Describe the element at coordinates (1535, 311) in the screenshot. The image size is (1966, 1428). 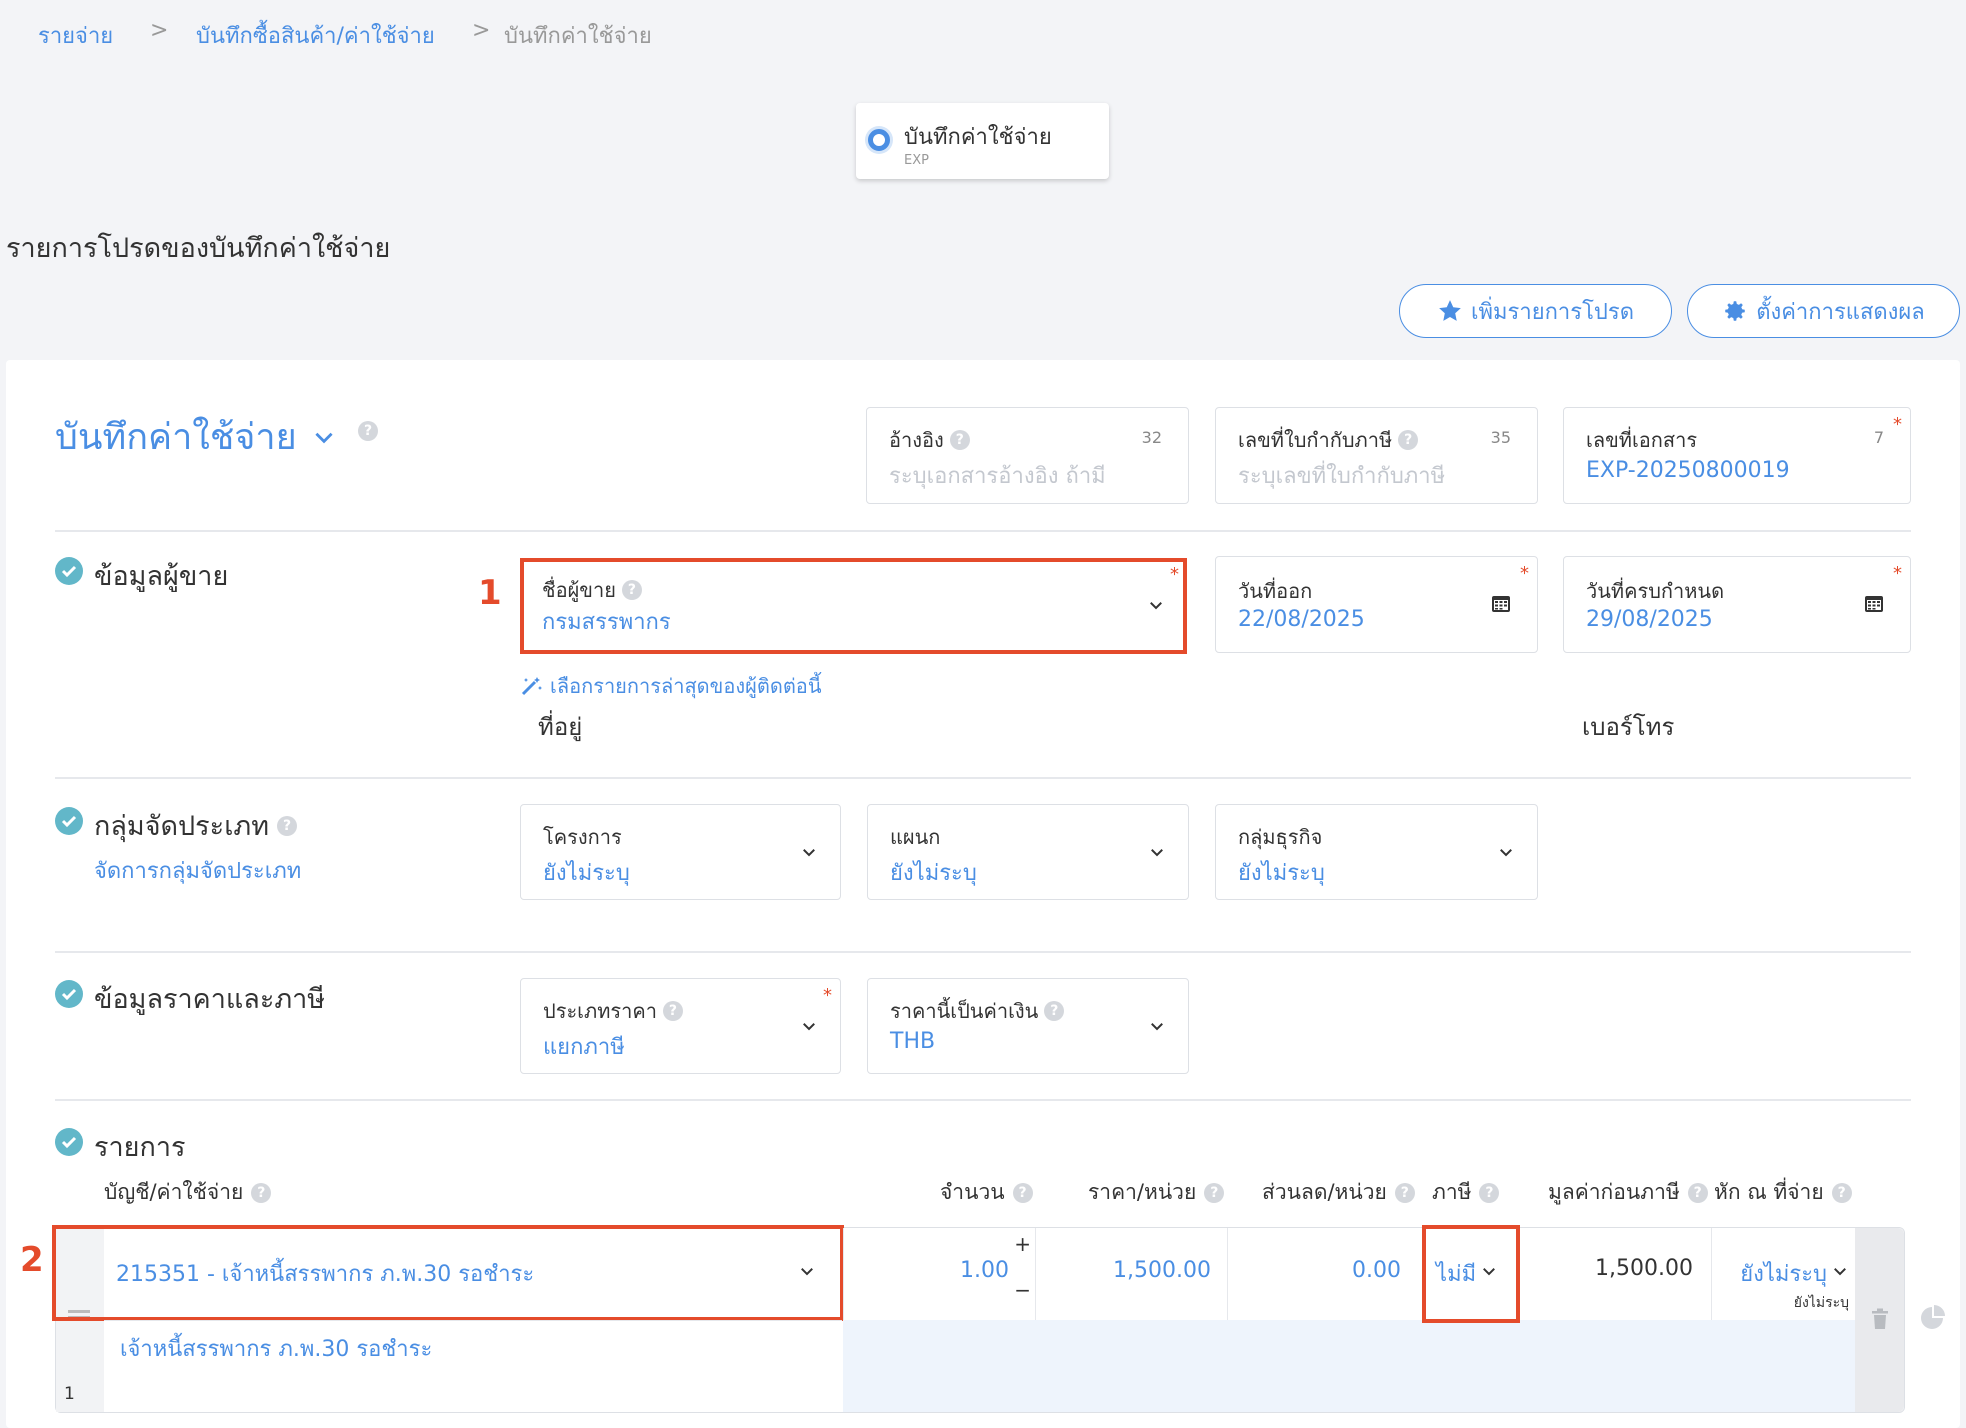
I see `add-favorite-button: เพิ่มรายการโปรด` at that location.